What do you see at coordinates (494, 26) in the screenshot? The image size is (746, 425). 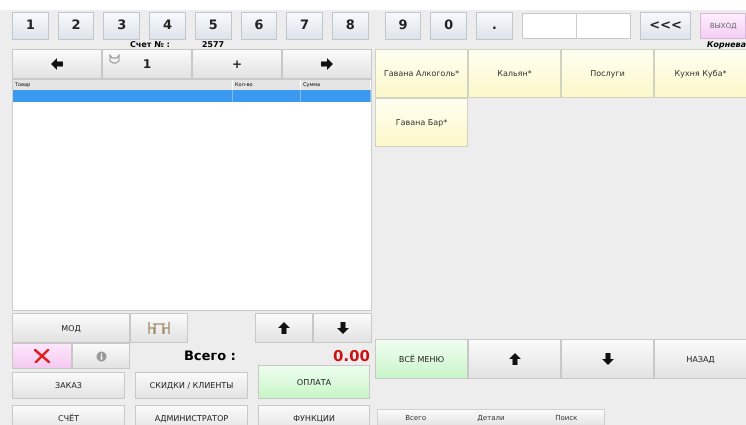 I see `keypad-key: .` at bounding box center [494, 26].